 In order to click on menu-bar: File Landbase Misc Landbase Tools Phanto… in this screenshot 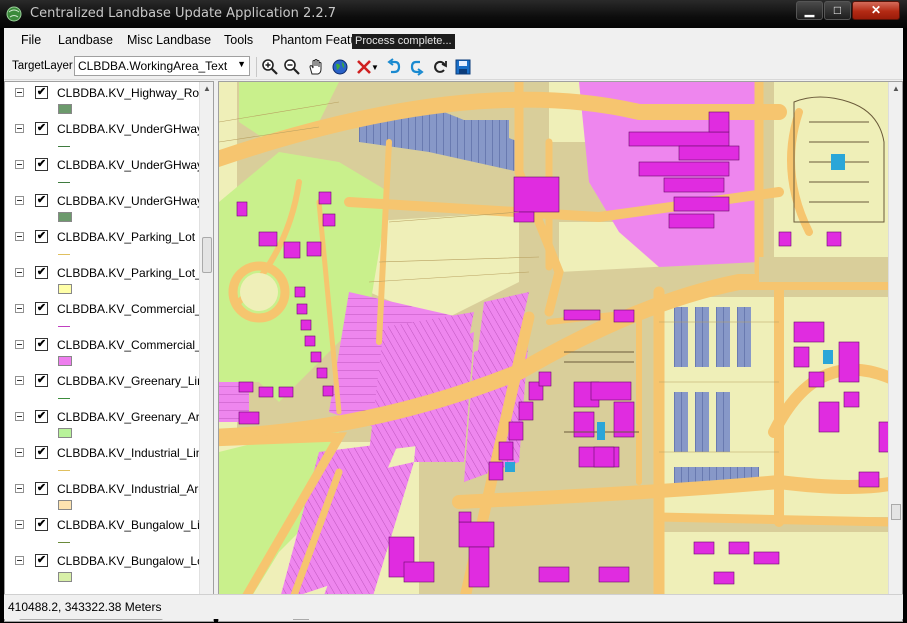, I will do `click(453, 41)`.